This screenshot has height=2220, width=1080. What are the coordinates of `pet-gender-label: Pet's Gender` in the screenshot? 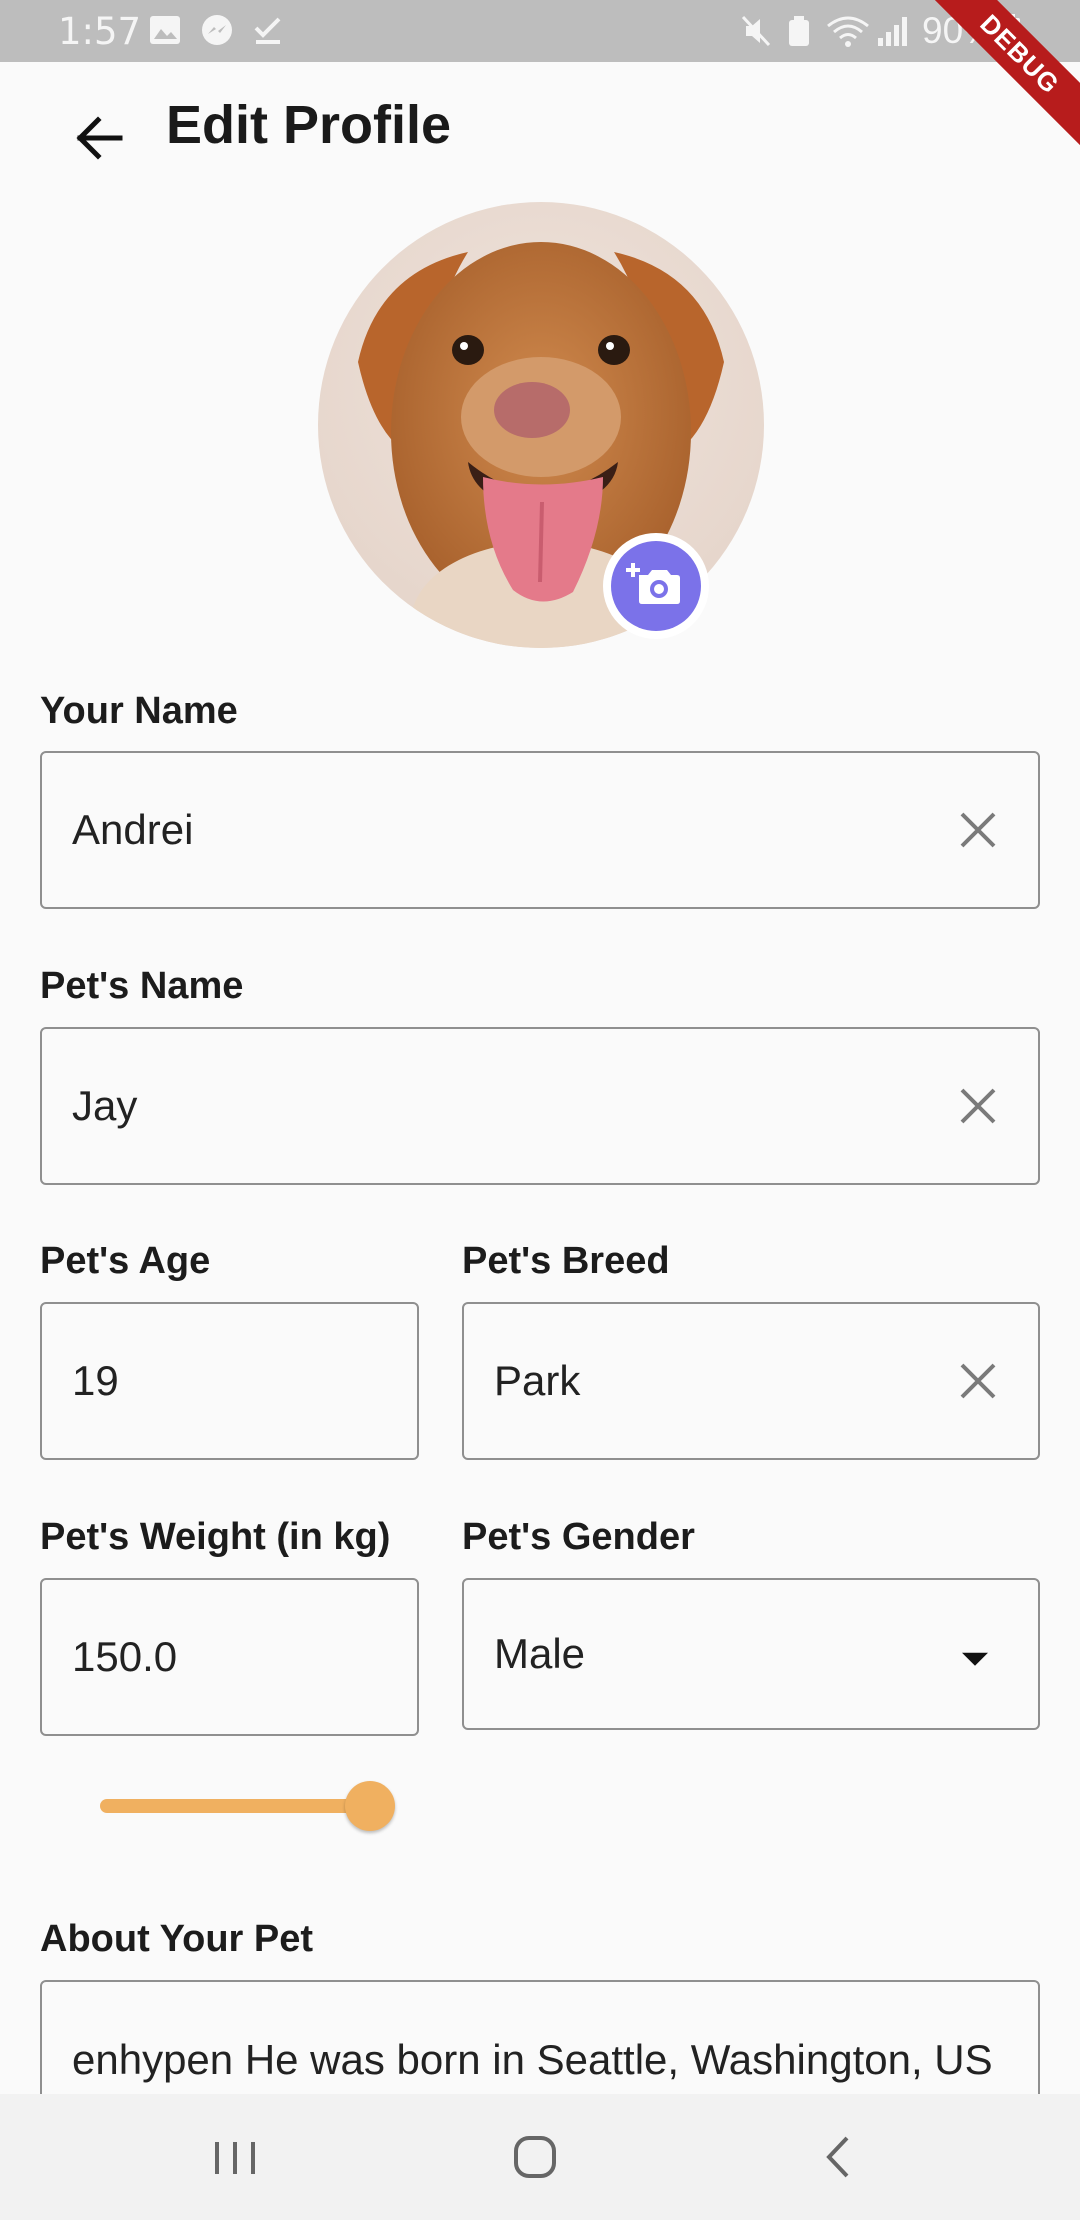 It's located at (578, 1537).